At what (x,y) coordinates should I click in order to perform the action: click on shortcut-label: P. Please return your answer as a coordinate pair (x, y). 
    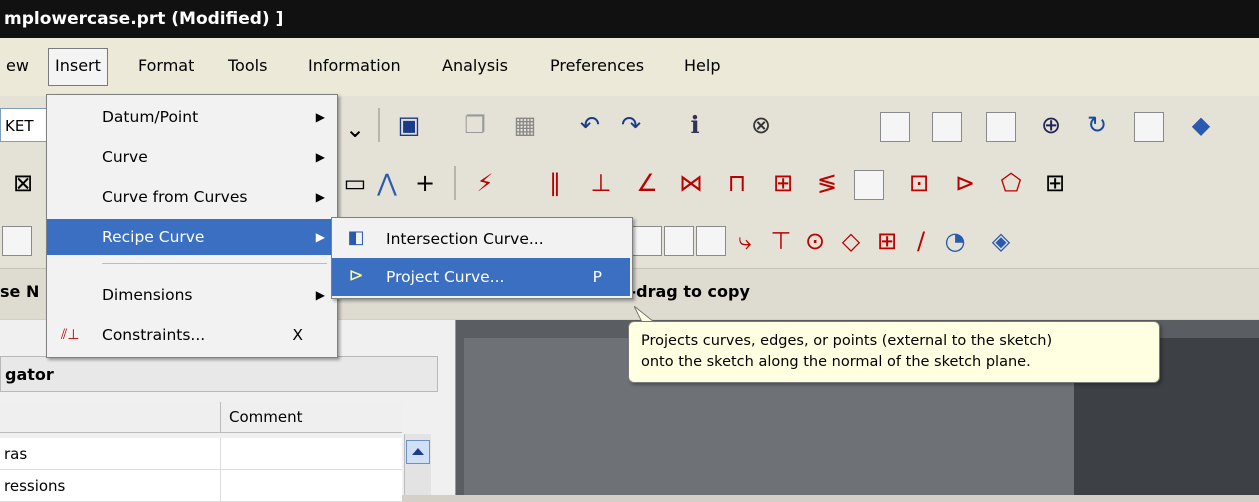
    Looking at the image, I should click on (597, 277).